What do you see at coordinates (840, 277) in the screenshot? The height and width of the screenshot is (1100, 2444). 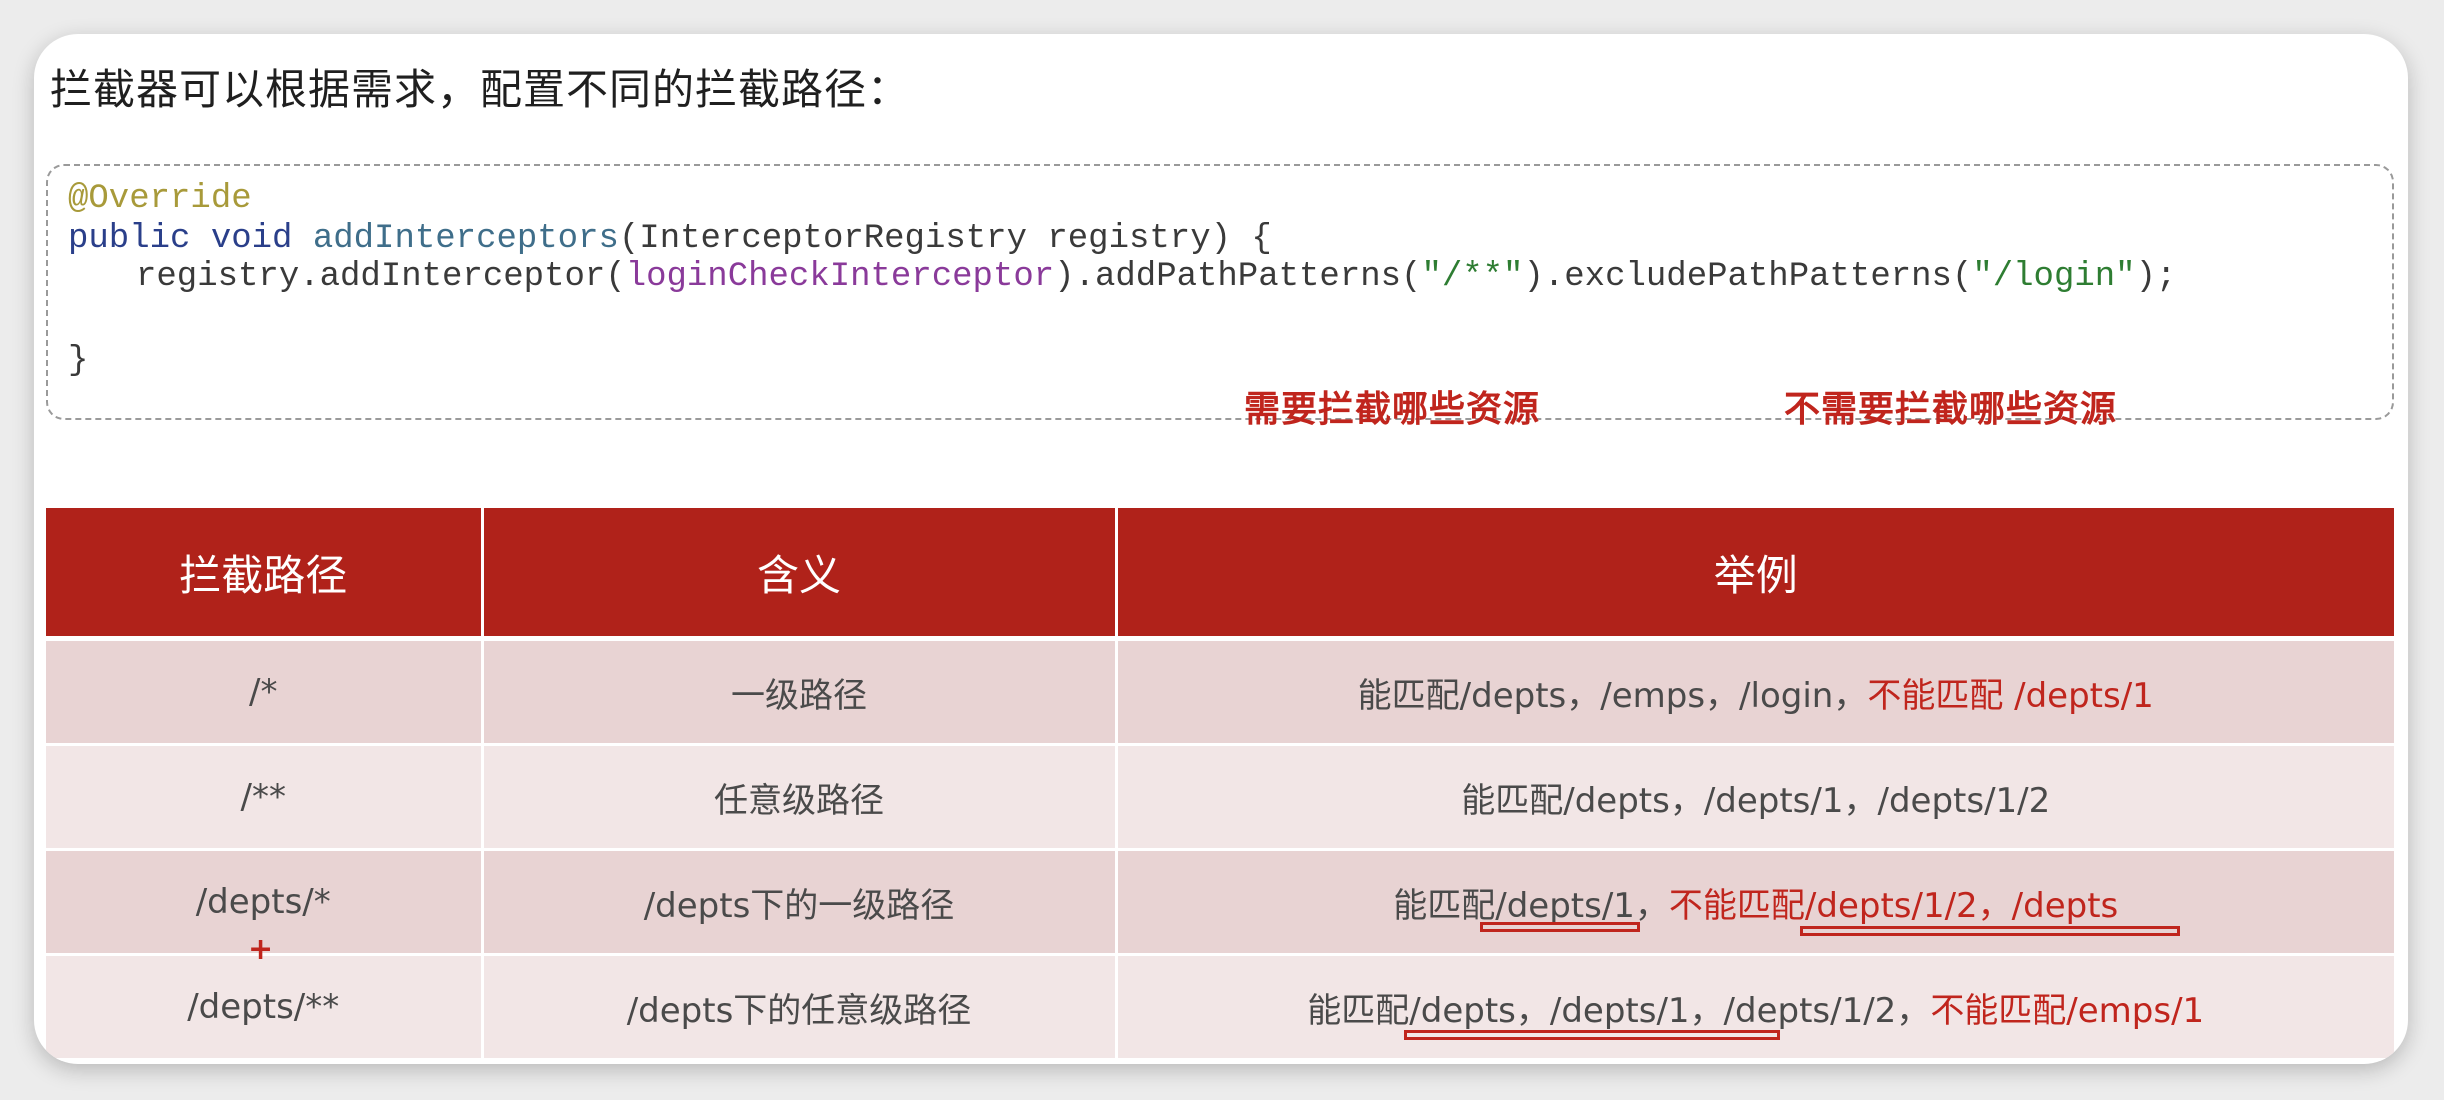 I see `interceptor-variable: loginCheckInterceptor` at bounding box center [840, 277].